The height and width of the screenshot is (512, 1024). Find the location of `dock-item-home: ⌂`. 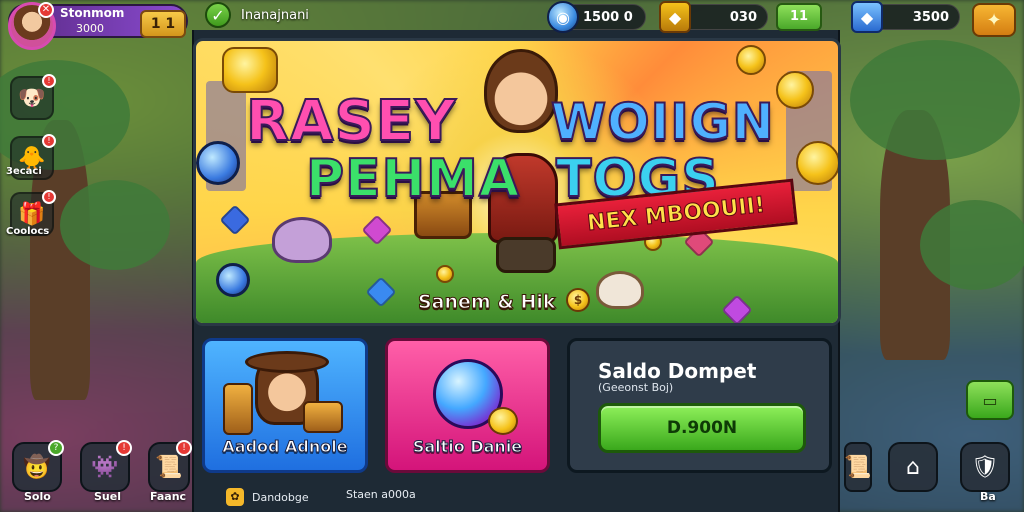

dock-item-home: ⌂ is located at coordinates (913, 467).